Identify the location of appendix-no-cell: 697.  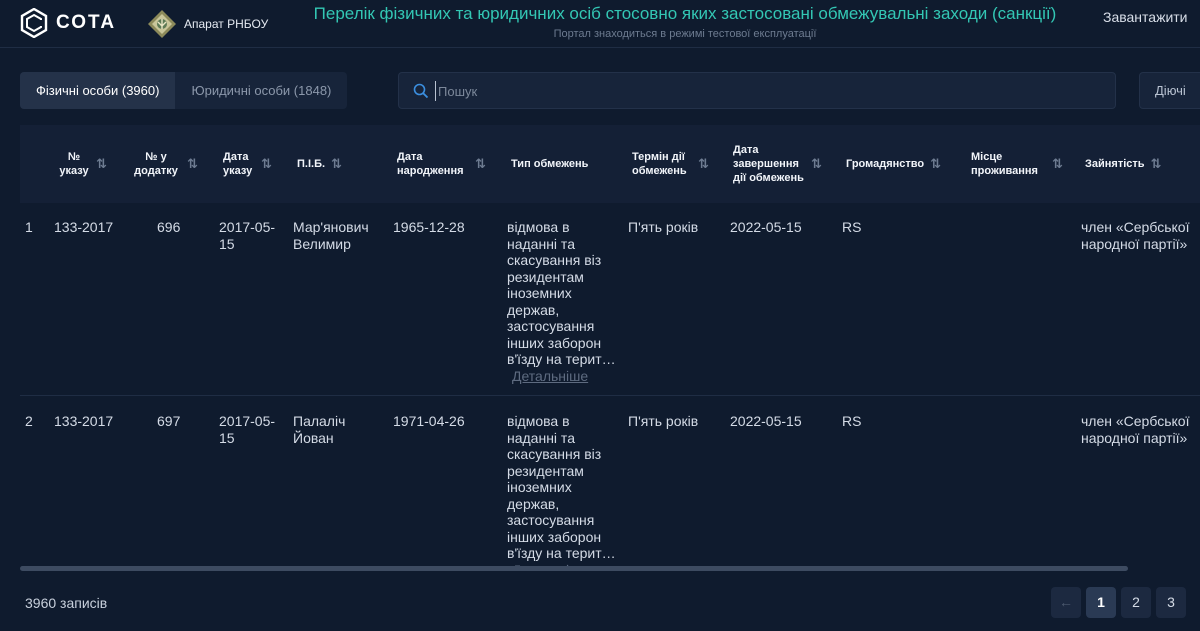
(169, 421).